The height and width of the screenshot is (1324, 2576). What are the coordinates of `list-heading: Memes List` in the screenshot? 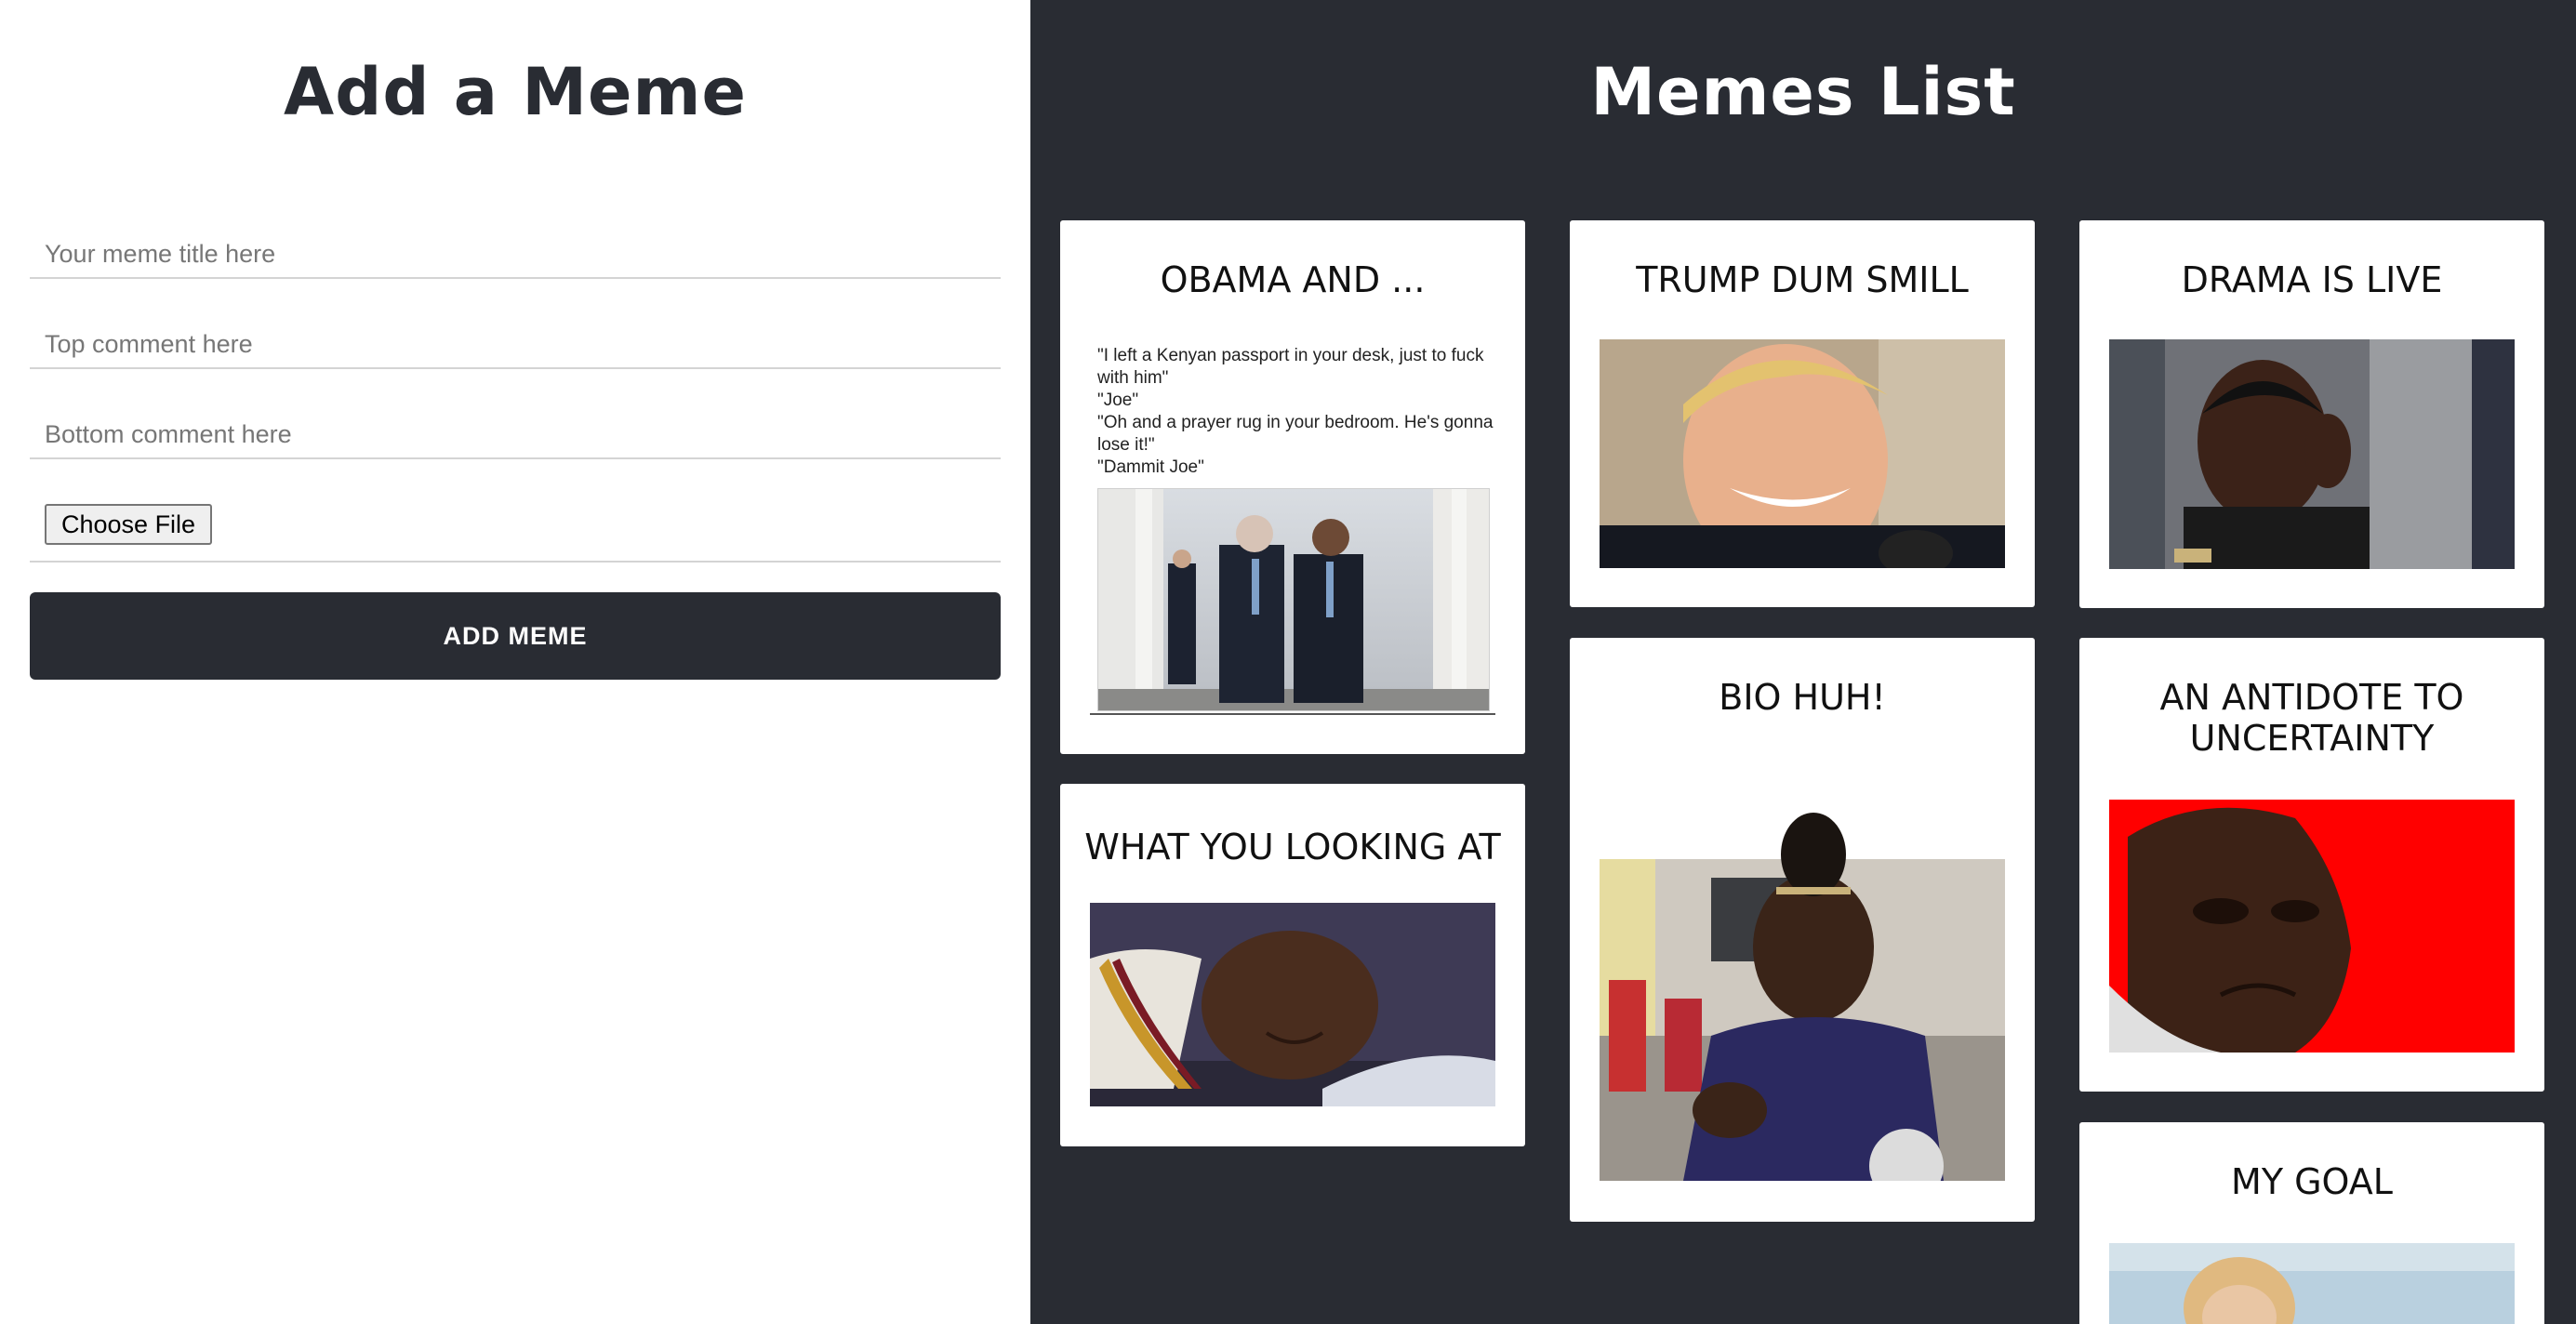 It's located at (1803, 92).